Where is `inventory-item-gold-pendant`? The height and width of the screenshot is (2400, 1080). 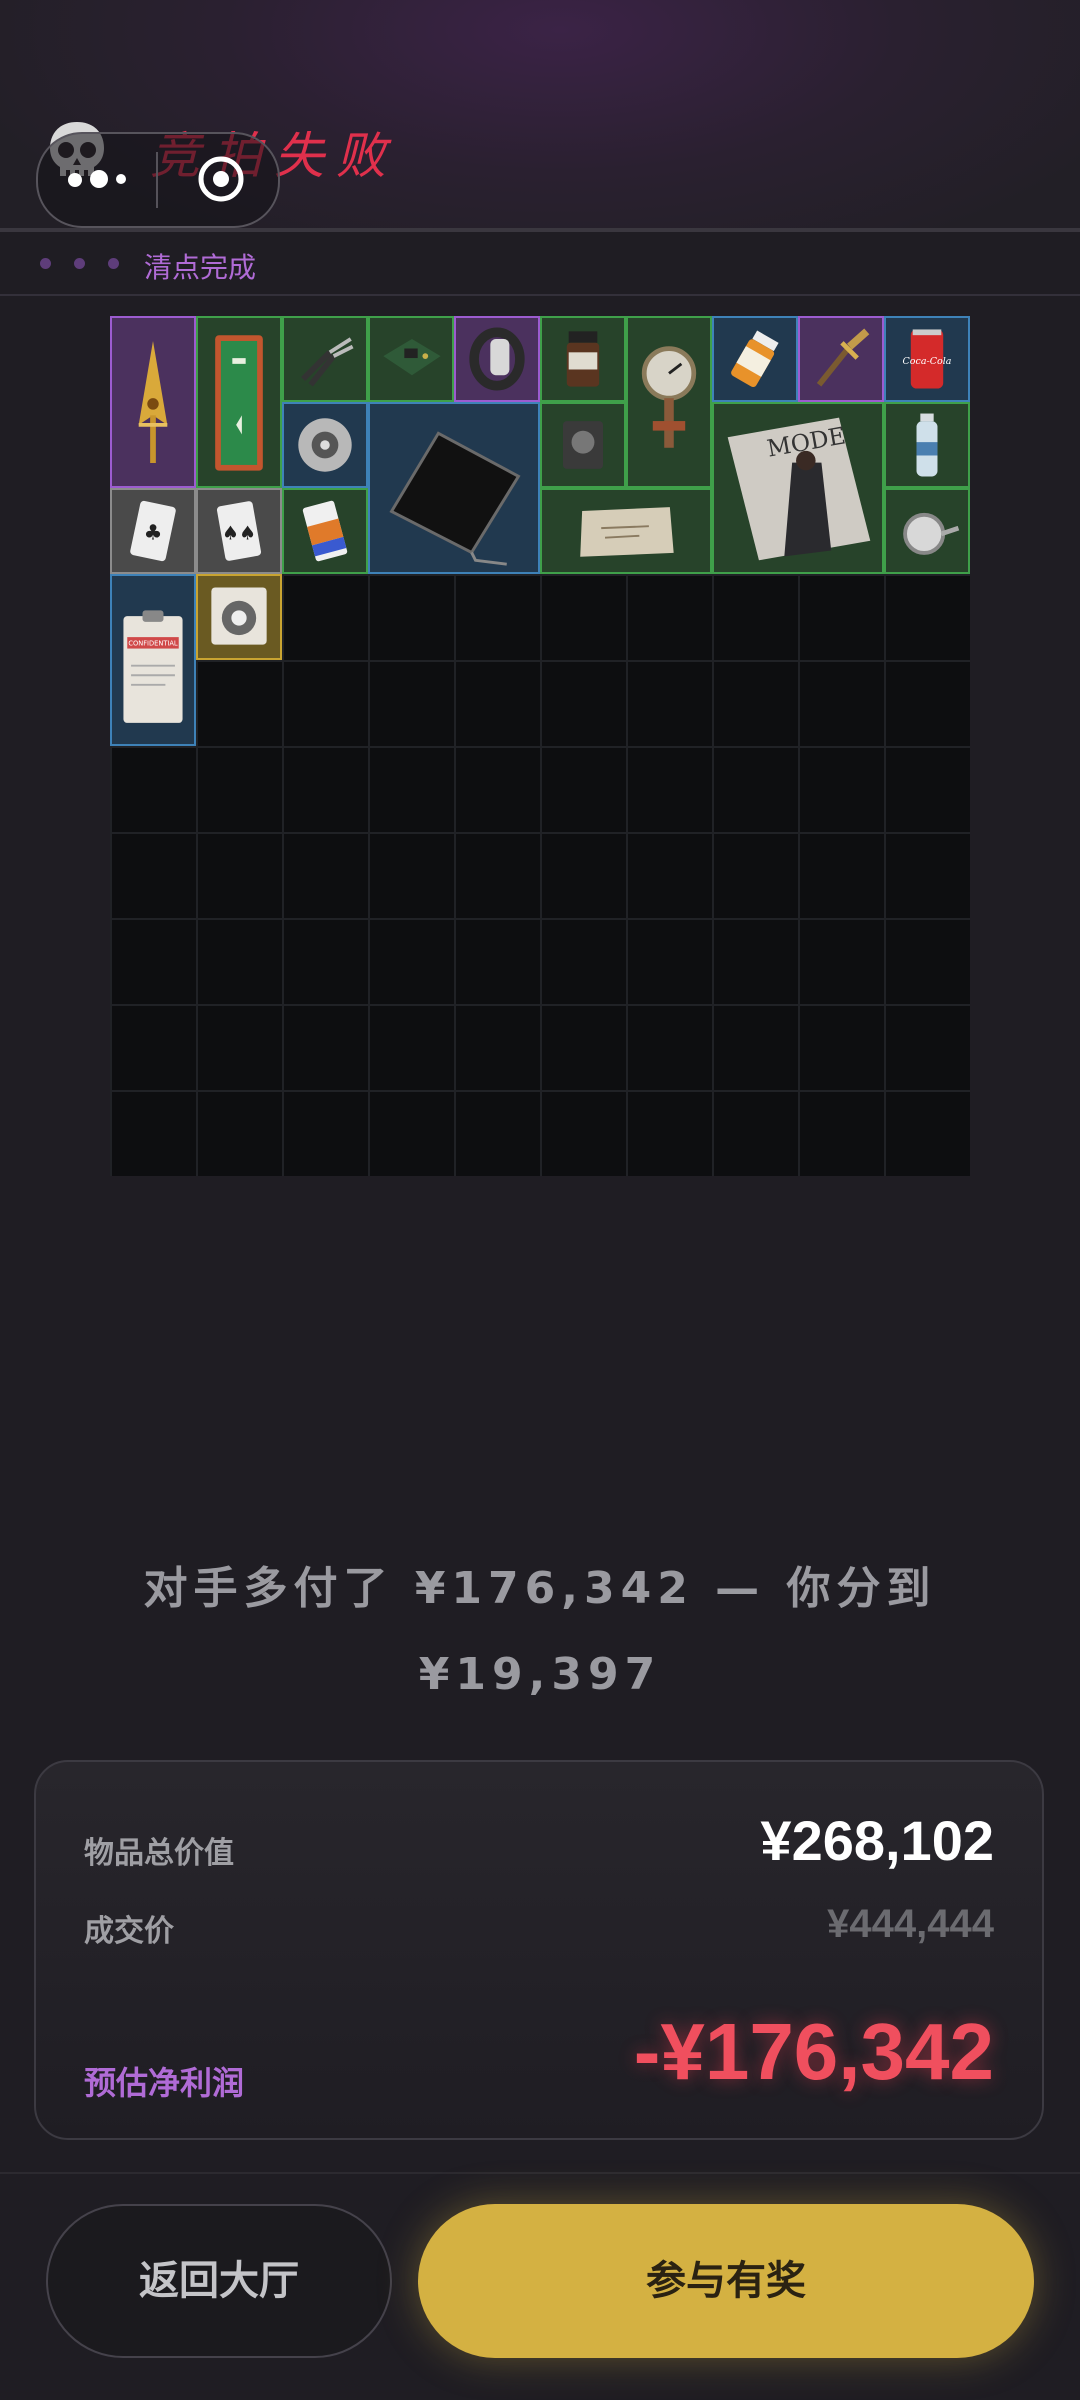
inventory-item-gold-pendant is located at coordinates (153, 402).